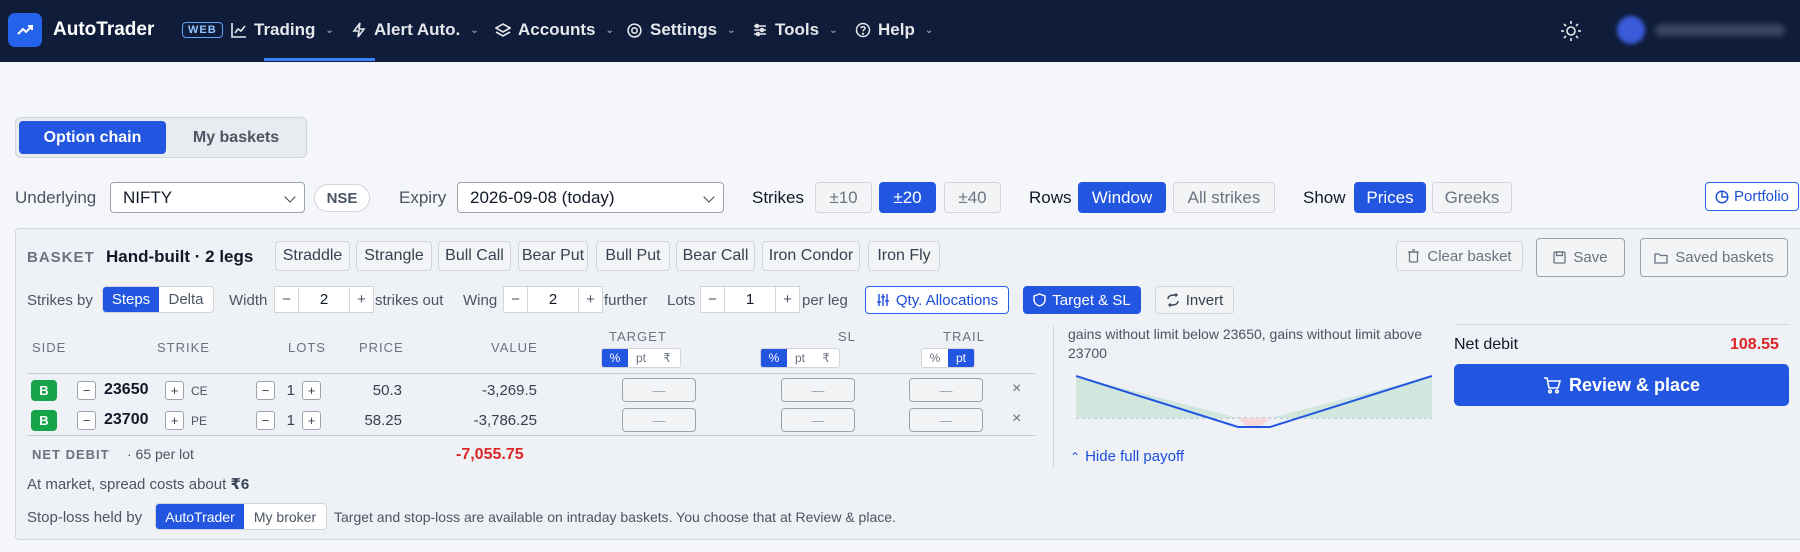  What do you see at coordinates (92, 137) in the screenshot?
I see `option-chain-tab: Option chain` at bounding box center [92, 137].